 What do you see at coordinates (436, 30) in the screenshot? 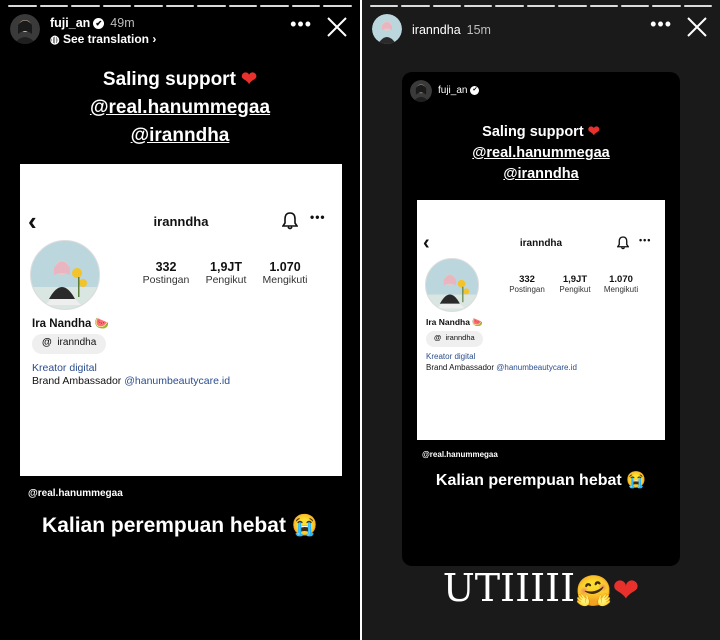
I see `username-text: iranndha` at bounding box center [436, 30].